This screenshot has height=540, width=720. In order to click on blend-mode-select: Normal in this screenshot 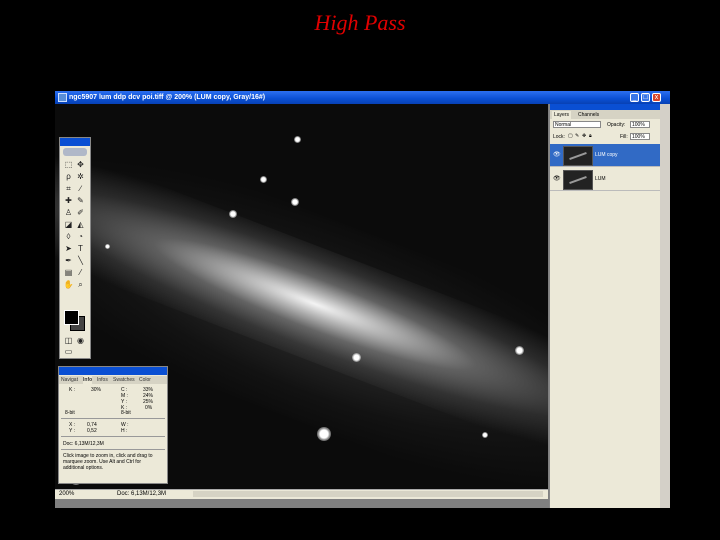, I will do `click(577, 124)`.